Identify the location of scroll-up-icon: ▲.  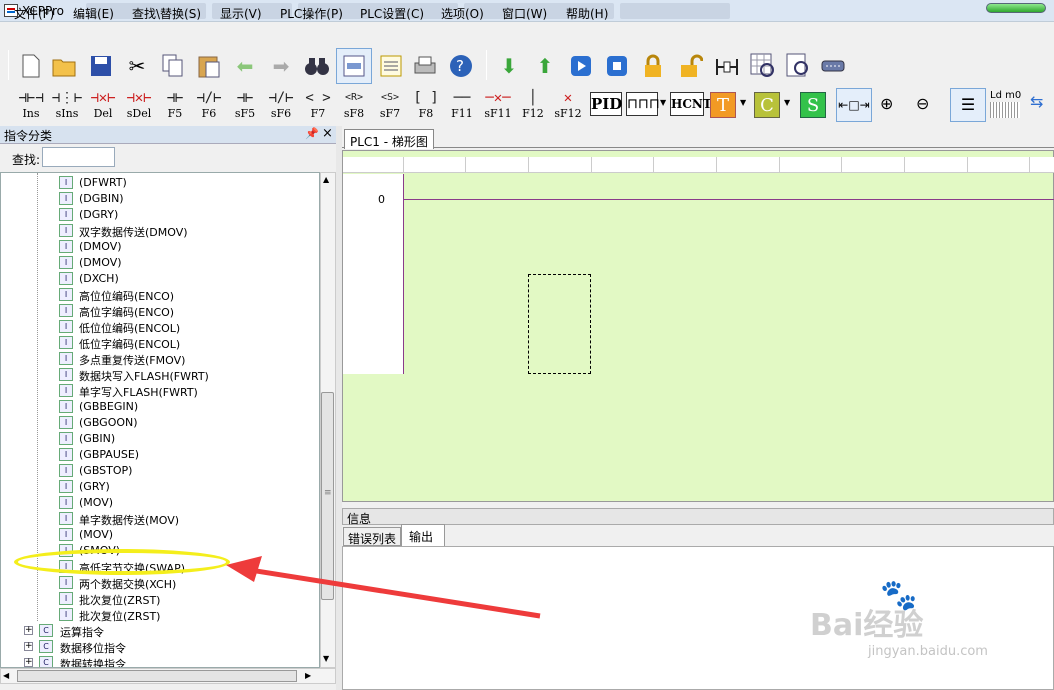
(326, 179).